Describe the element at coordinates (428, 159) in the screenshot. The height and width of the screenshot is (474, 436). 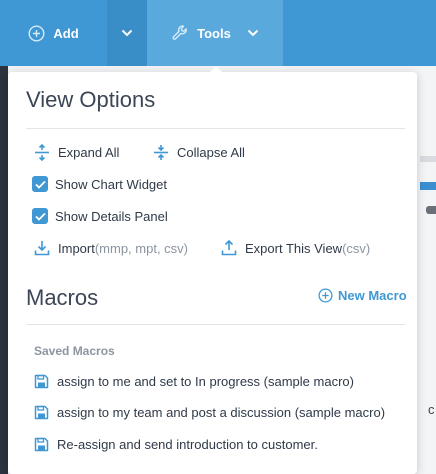
I see `background-row-fragment` at that location.